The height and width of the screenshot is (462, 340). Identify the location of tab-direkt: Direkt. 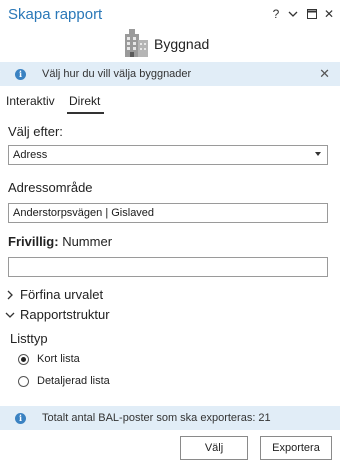
(84, 101).